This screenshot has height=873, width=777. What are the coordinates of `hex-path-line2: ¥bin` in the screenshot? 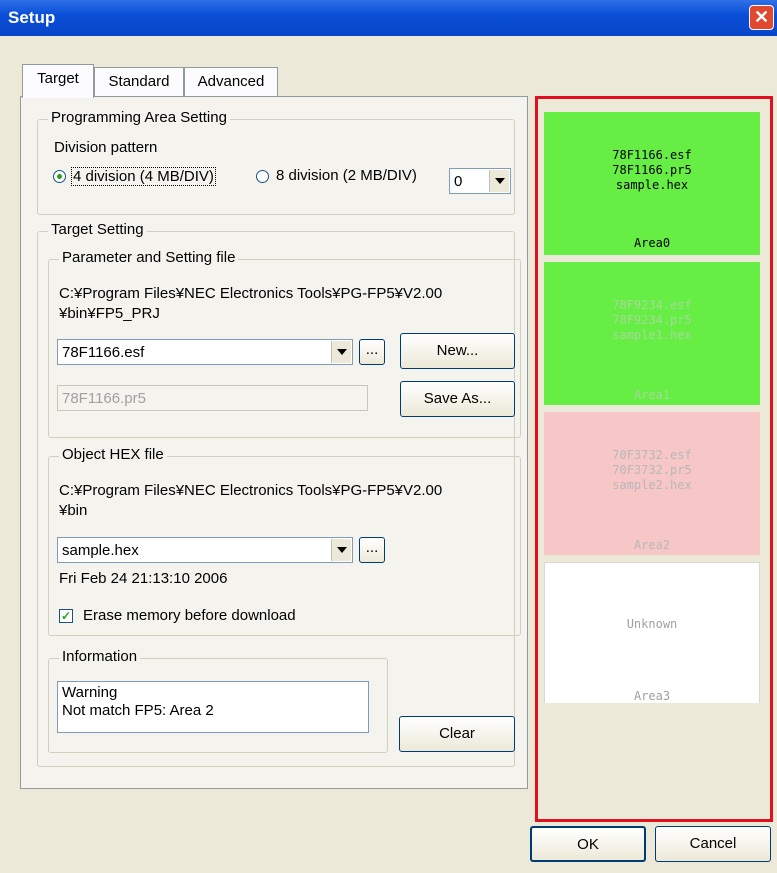 It's located at (73, 510).